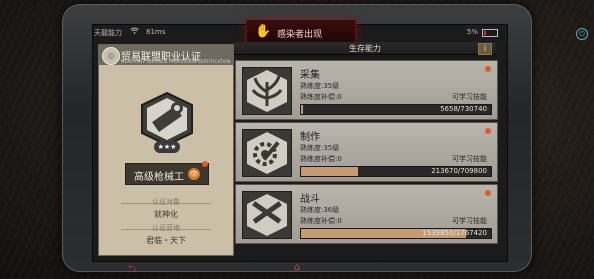 Image resolution: width=594 pixels, height=279 pixels. I want to click on skill-progress-bar: 5658/730740, so click(396, 109).